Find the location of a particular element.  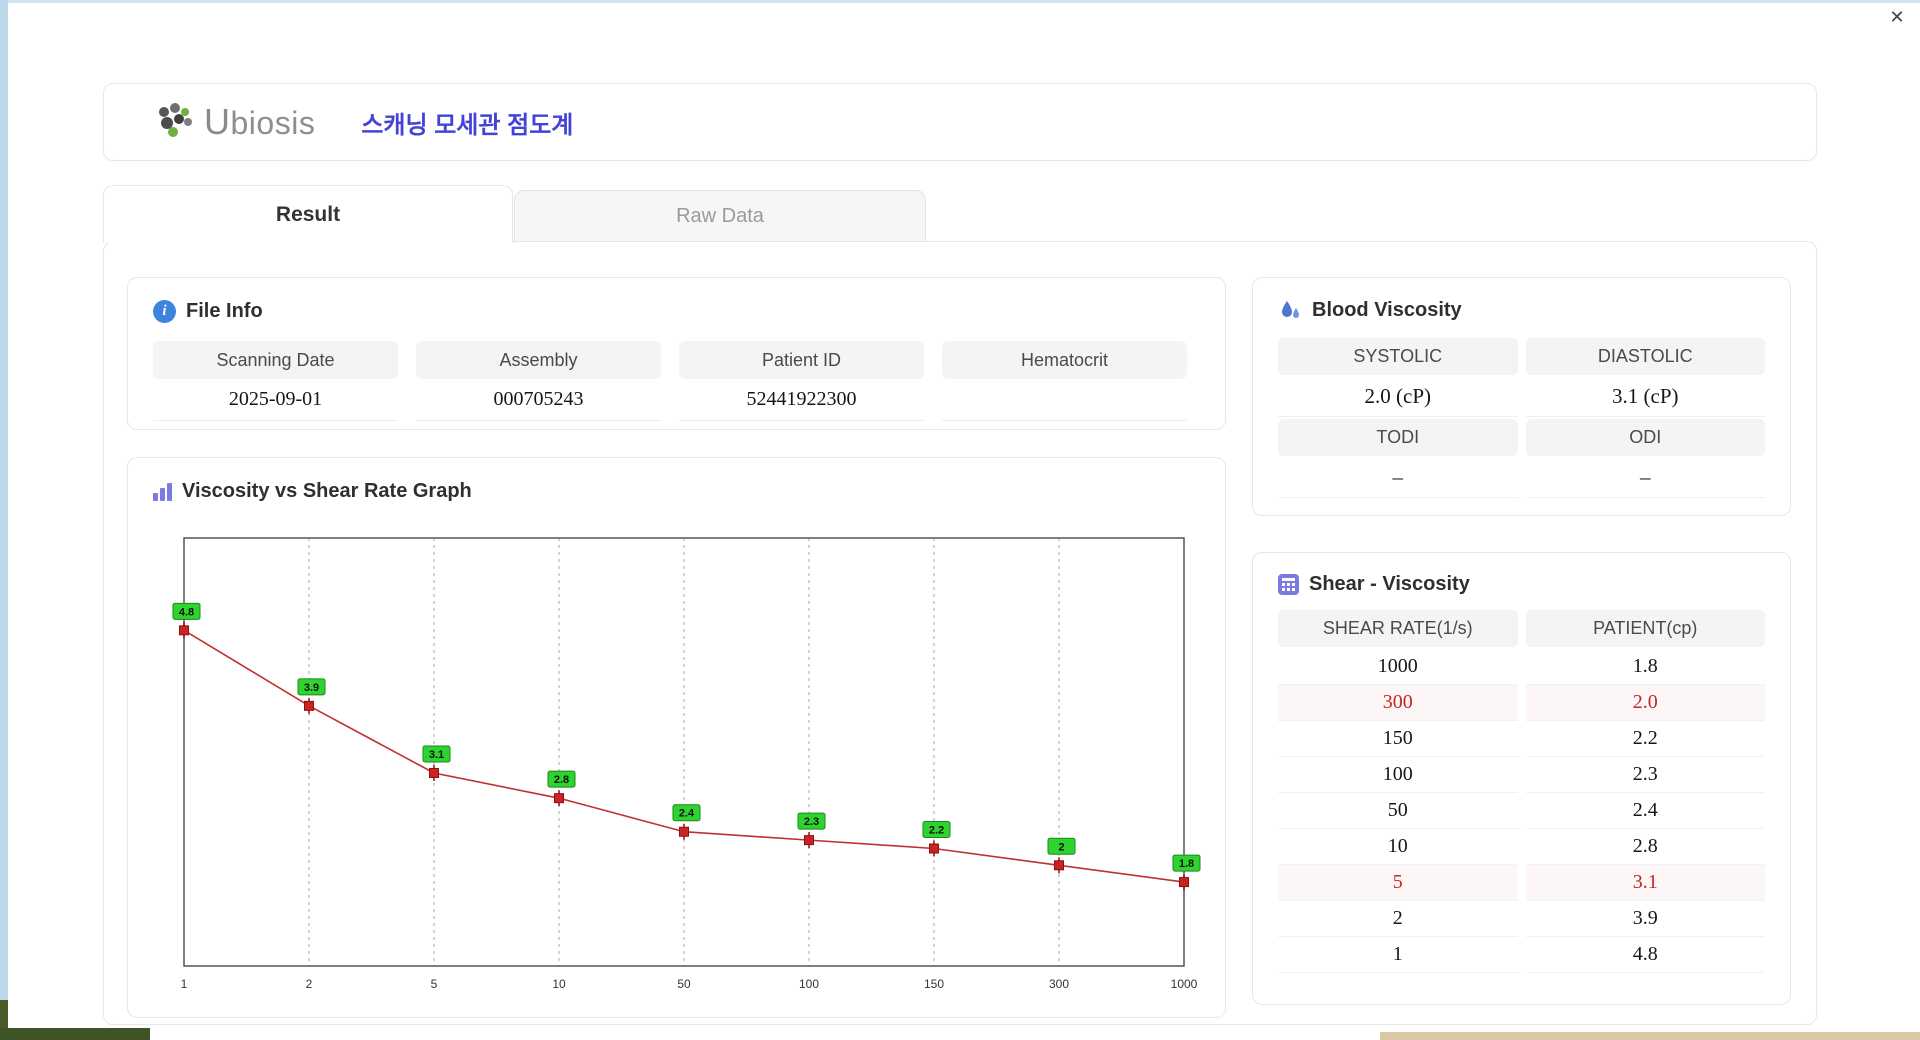

bv-label: TODI is located at coordinates (1398, 437).